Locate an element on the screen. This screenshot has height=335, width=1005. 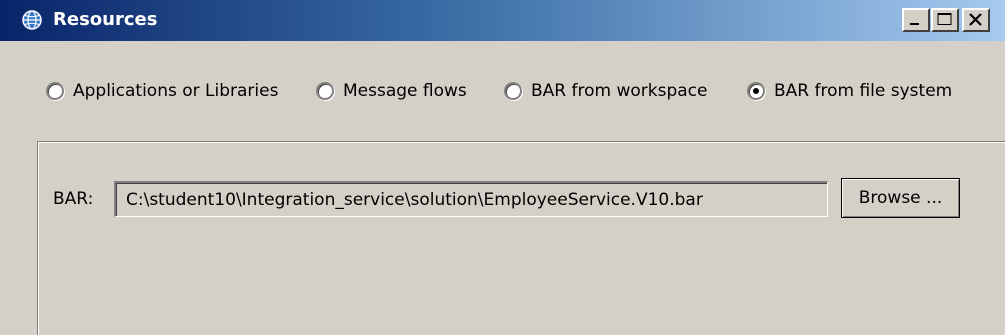
radio-selected-dot is located at coordinates (756, 91).